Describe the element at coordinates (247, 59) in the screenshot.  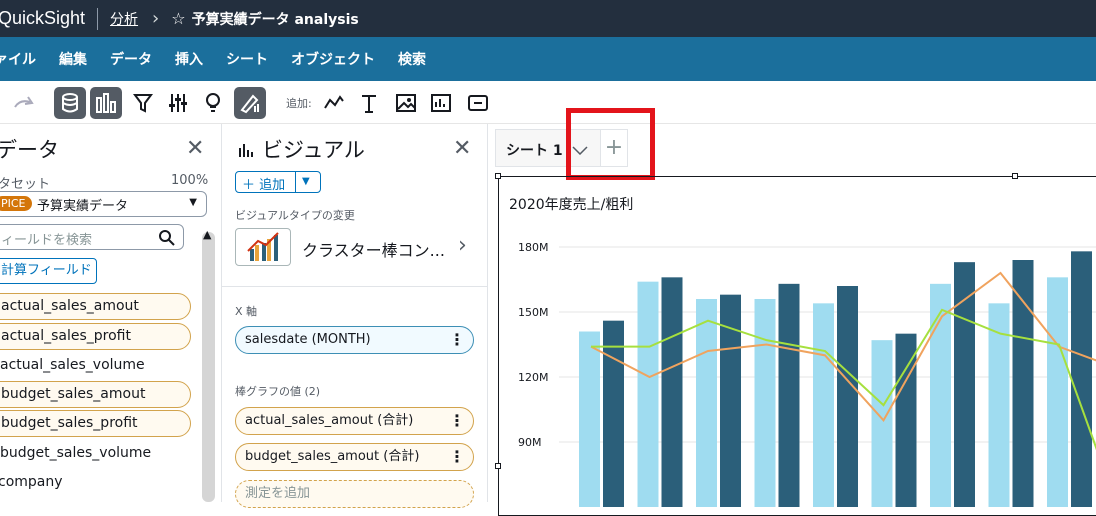
I see `menu-sheet: シート` at that location.